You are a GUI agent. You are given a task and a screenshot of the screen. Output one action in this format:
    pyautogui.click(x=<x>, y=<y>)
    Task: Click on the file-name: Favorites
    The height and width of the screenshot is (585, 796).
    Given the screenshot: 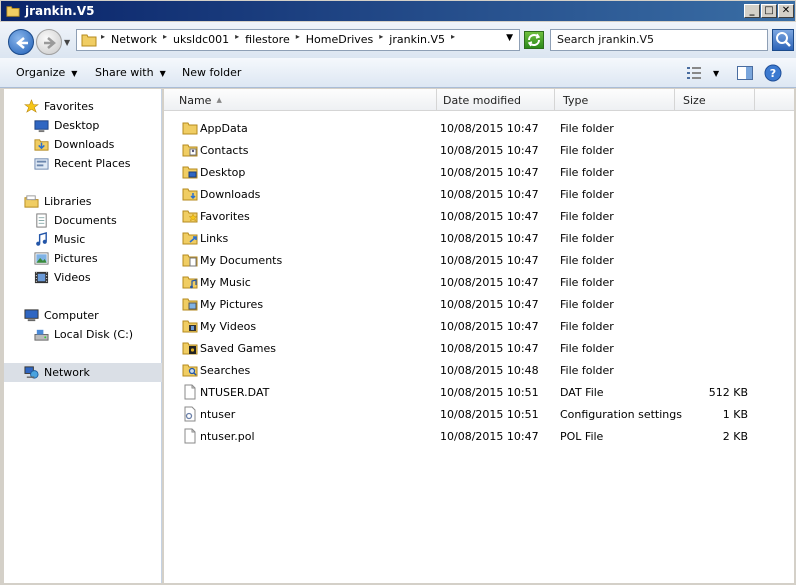 What is the action you would take?
    pyautogui.click(x=225, y=216)
    